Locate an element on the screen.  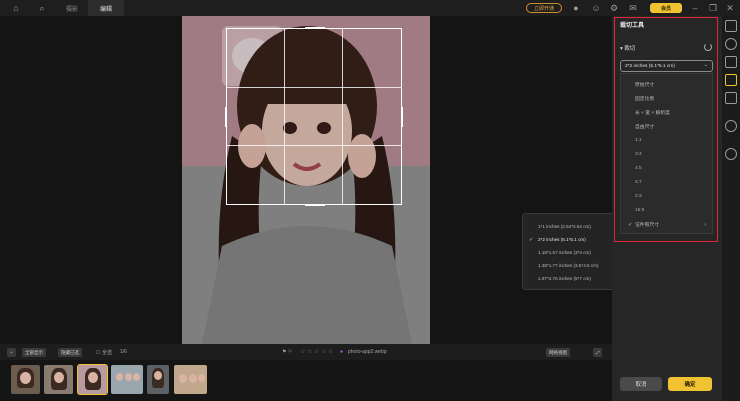
select-all-checkbox: ☐ 全选 is located at coordinates (104, 352).